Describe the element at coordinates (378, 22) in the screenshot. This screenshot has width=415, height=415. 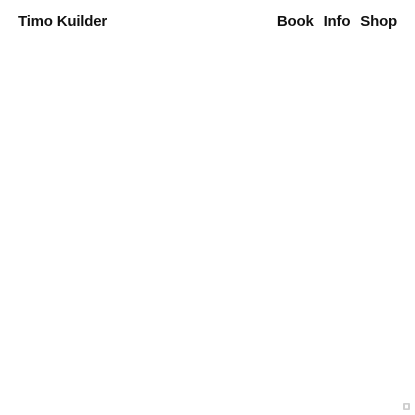
I see `nav-link-shop: Shop` at that location.